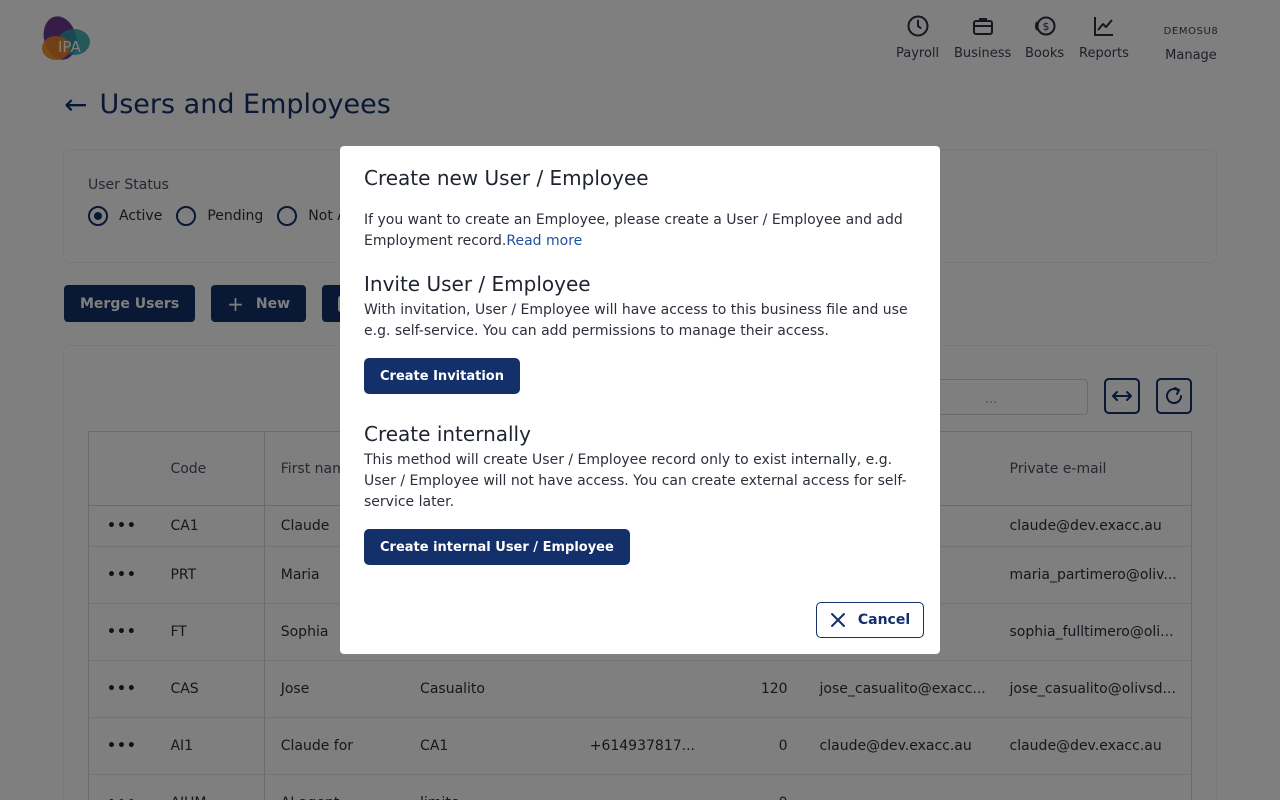 Image resolution: width=1280 pixels, height=800 pixels. Describe the element at coordinates (884, 620) in the screenshot. I see `cancel-label: Cancel` at that location.